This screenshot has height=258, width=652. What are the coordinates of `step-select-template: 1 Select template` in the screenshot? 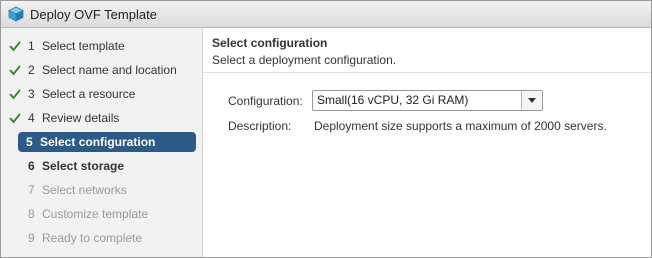 It's located at (101, 46).